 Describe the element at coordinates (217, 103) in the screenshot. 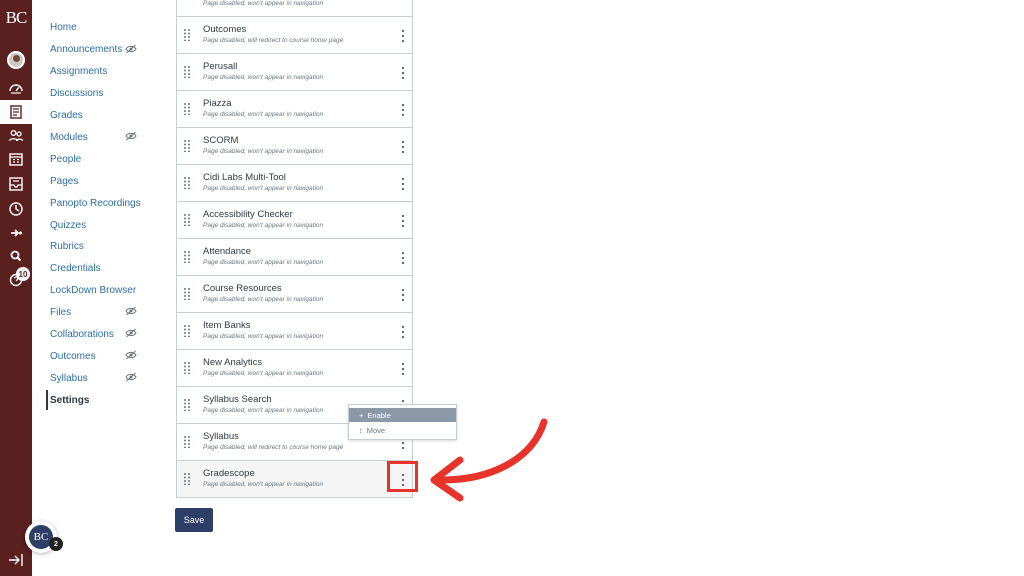

I see `item-title: Piazza` at that location.